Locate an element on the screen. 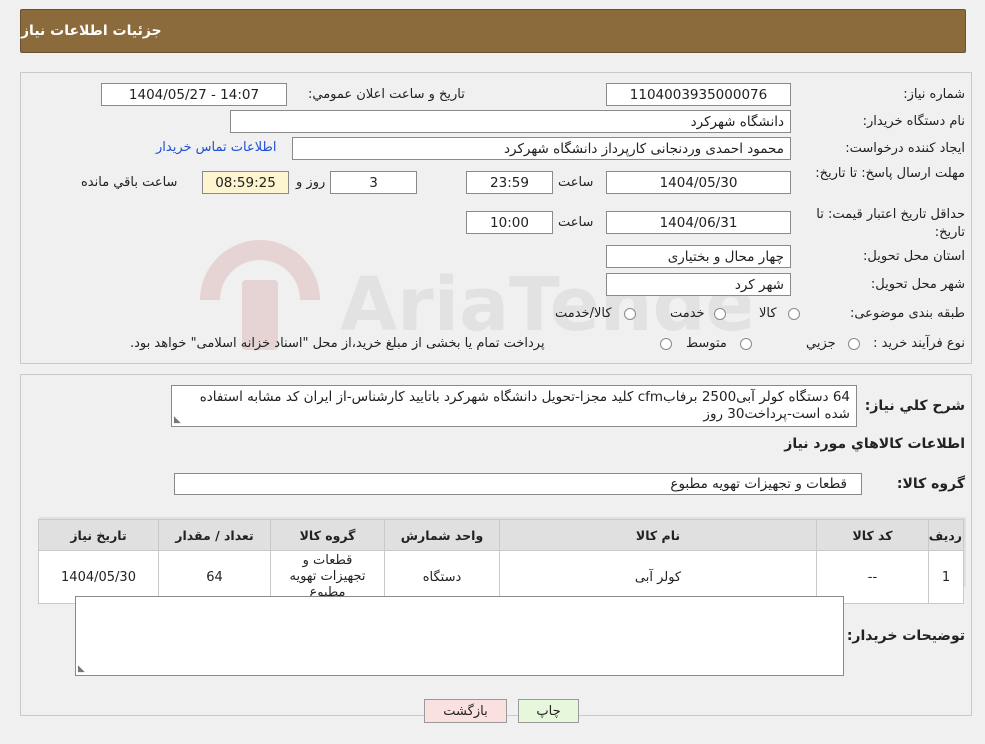 Image resolution: width=985 pixels, height=744 pixels. print-button: چاپ is located at coordinates (548, 711).